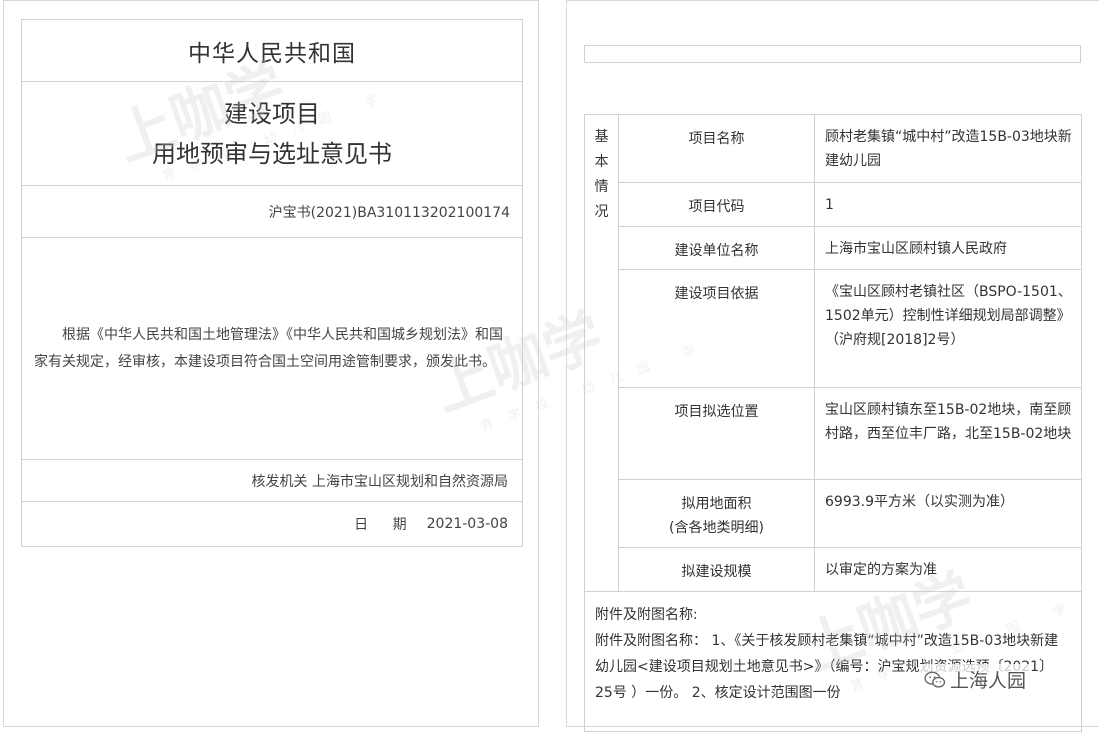  Describe the element at coordinates (272, 51) in the screenshot. I see `country-title: 中华人民共和国` at that location.